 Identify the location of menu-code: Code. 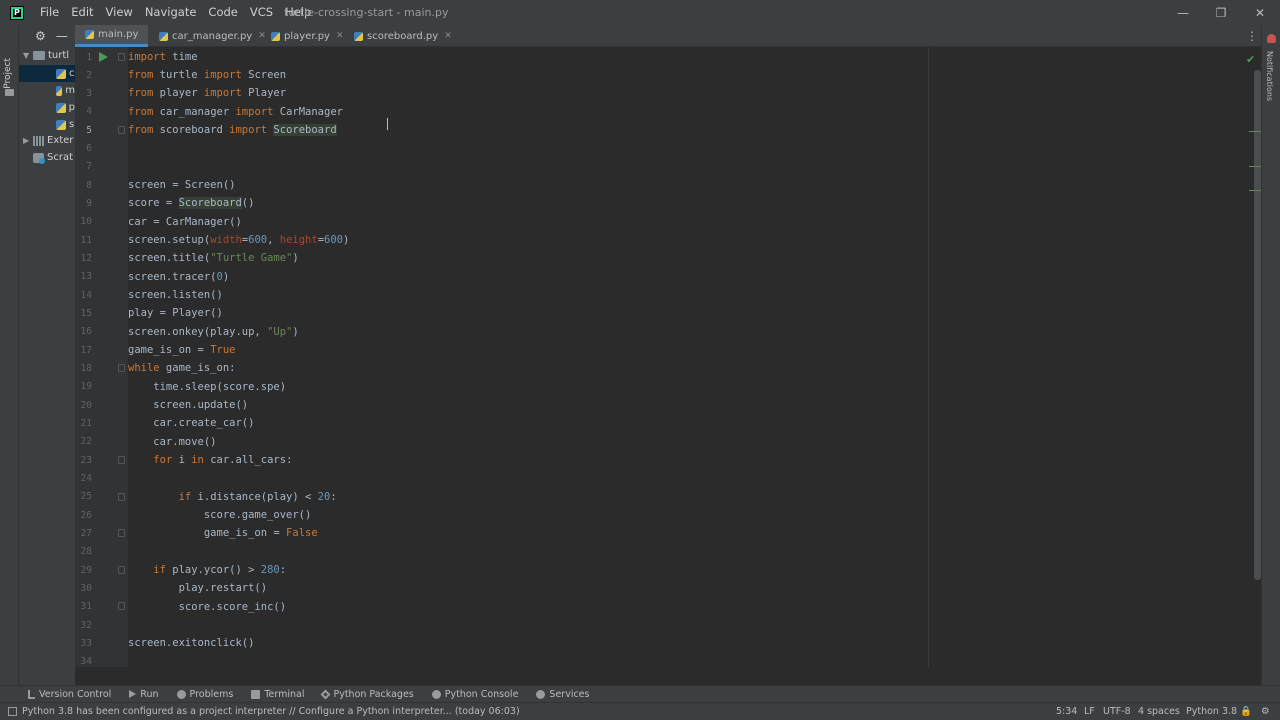
(222, 12).